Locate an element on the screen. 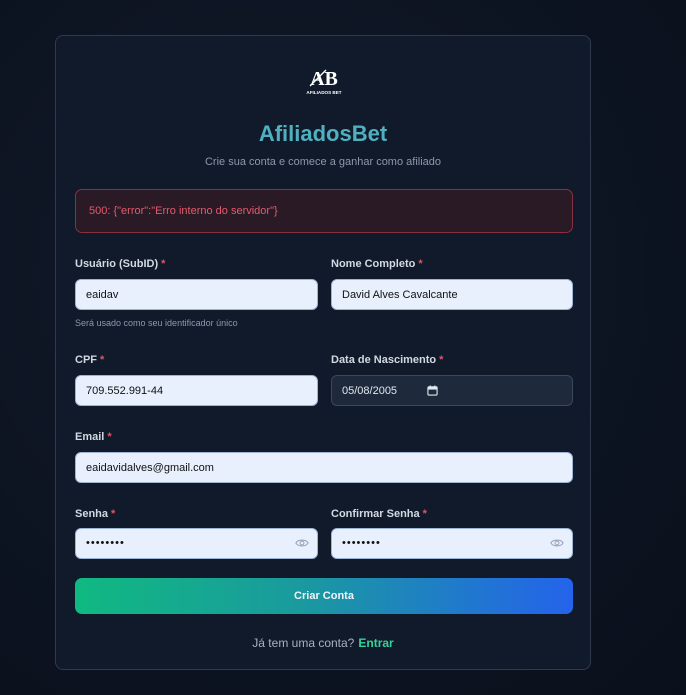 The height and width of the screenshot is (695, 686). cpf-input is located at coordinates (196, 390).